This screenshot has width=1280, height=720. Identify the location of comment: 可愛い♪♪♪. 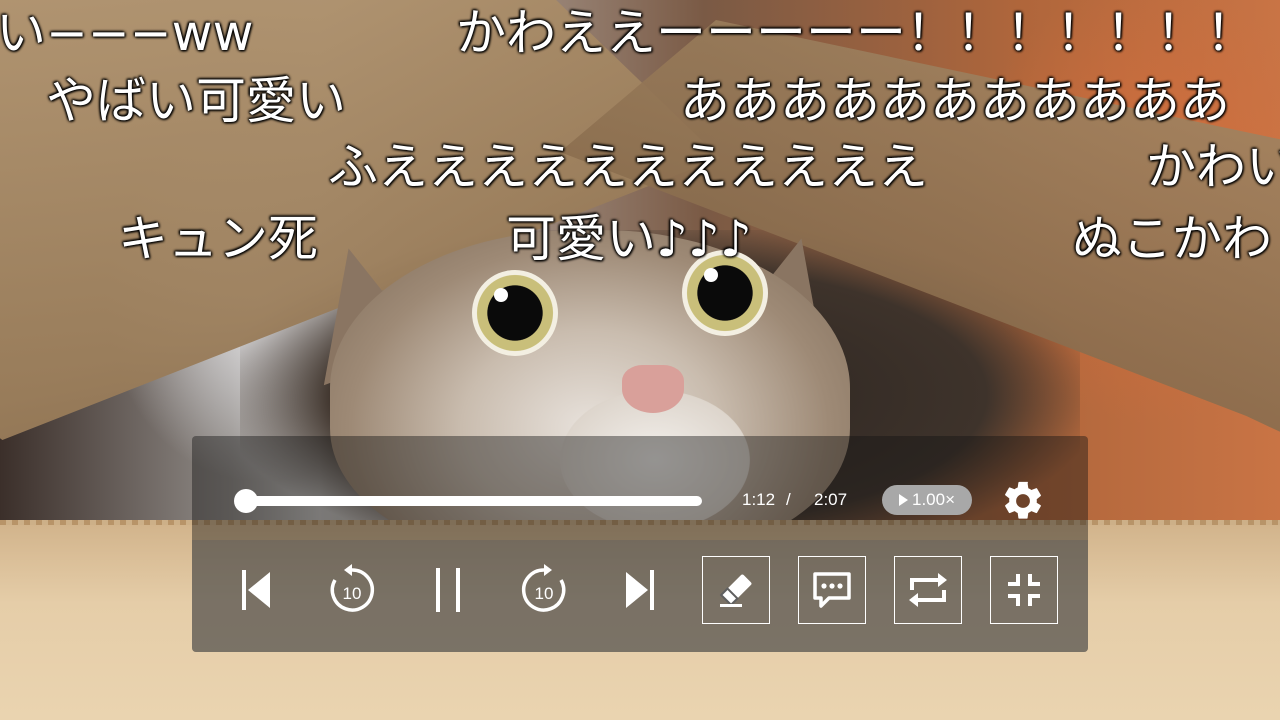
(629, 239).